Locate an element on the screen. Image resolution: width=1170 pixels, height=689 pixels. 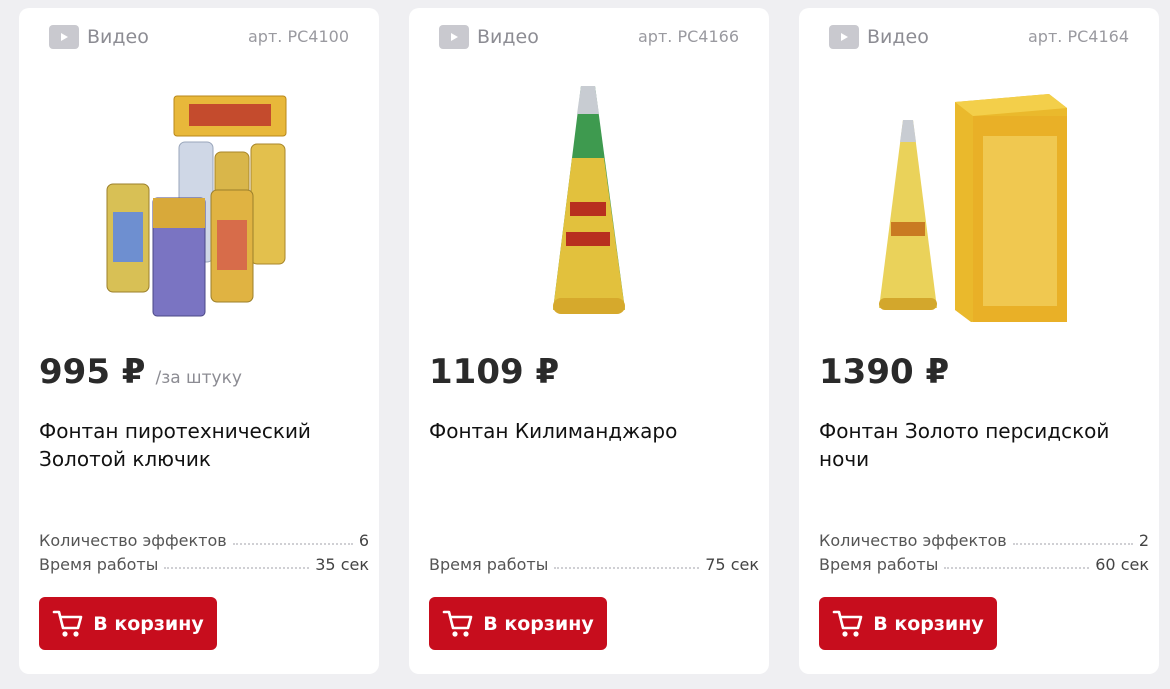
spec-row: Количество эффектов 6 is located at coordinates (204, 538).